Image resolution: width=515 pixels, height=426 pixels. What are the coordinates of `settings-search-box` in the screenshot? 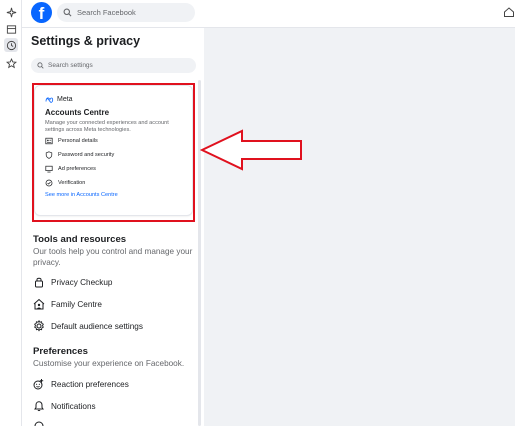 It's located at (113, 65).